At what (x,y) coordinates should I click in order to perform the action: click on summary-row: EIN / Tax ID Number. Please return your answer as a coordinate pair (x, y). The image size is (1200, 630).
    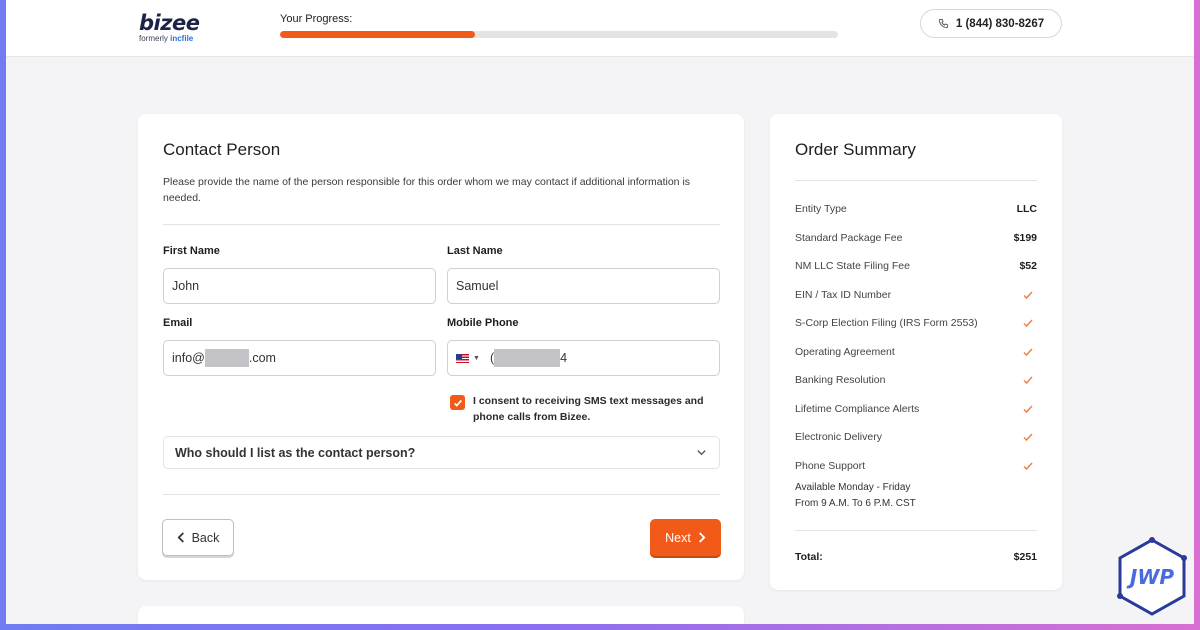
    Looking at the image, I should click on (916, 295).